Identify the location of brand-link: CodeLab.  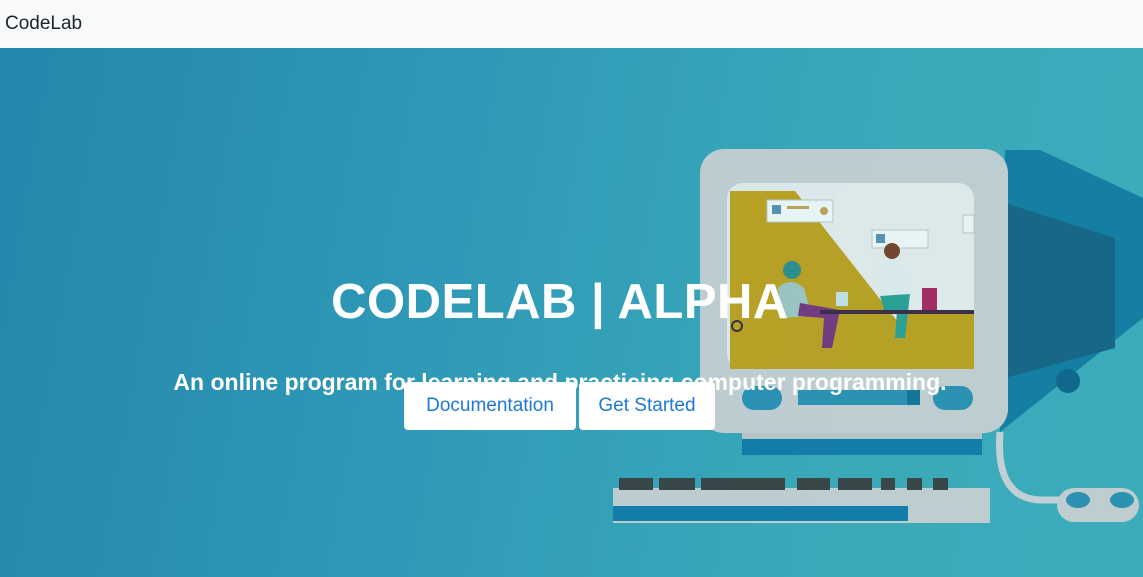
(43, 24).